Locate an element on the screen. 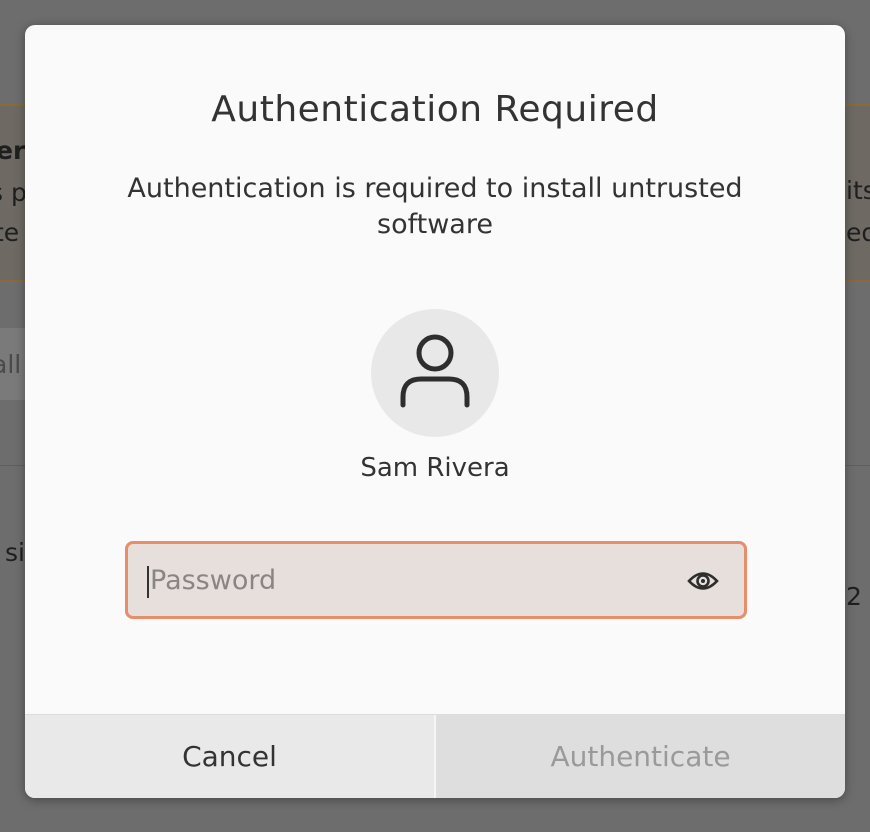 The height and width of the screenshot is (832, 870). background-text-fragment: ed is located at coordinates (858, 232).